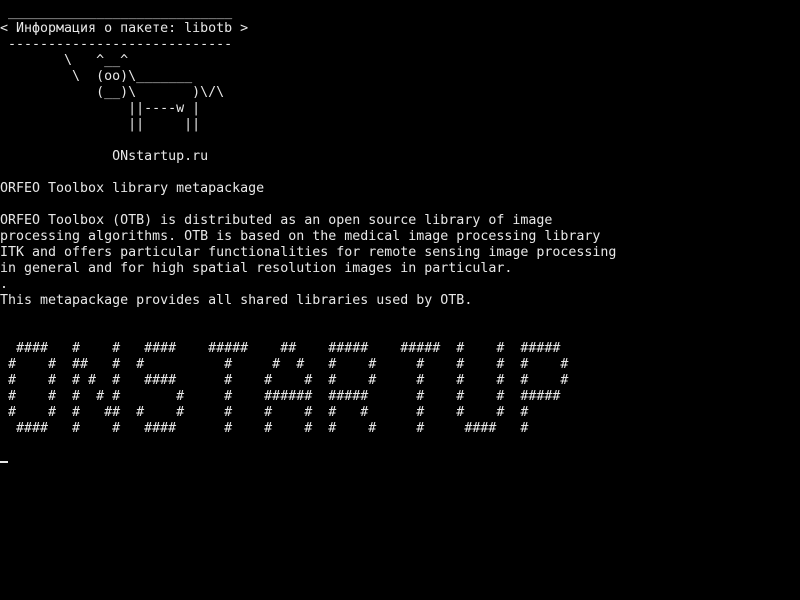  What do you see at coordinates (112, 92) in the screenshot?
I see `ascii-cow-line: (__)\ )\/\` at bounding box center [112, 92].